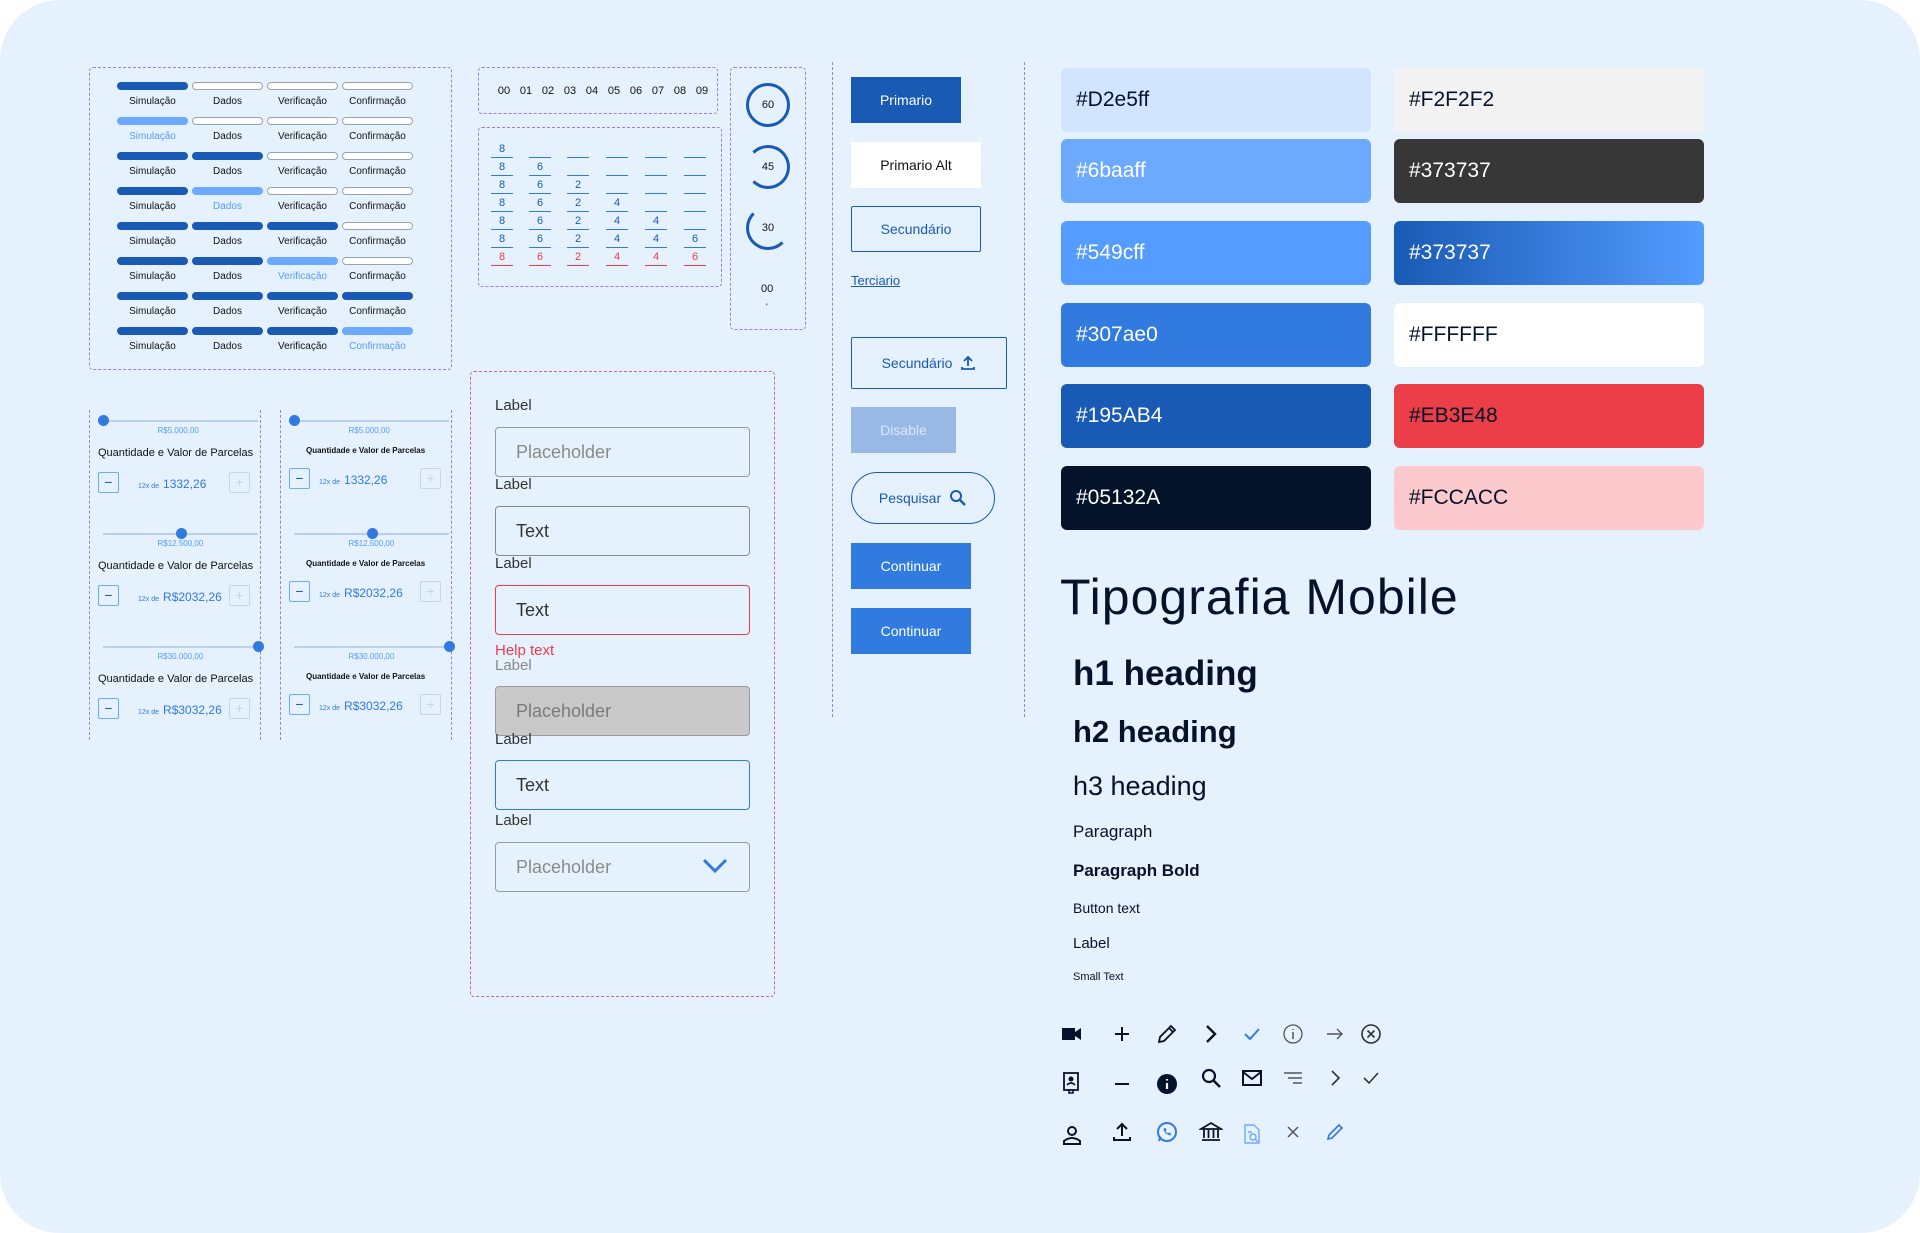 The image size is (1920, 1233). I want to click on text-field-error: Text, so click(622, 610).